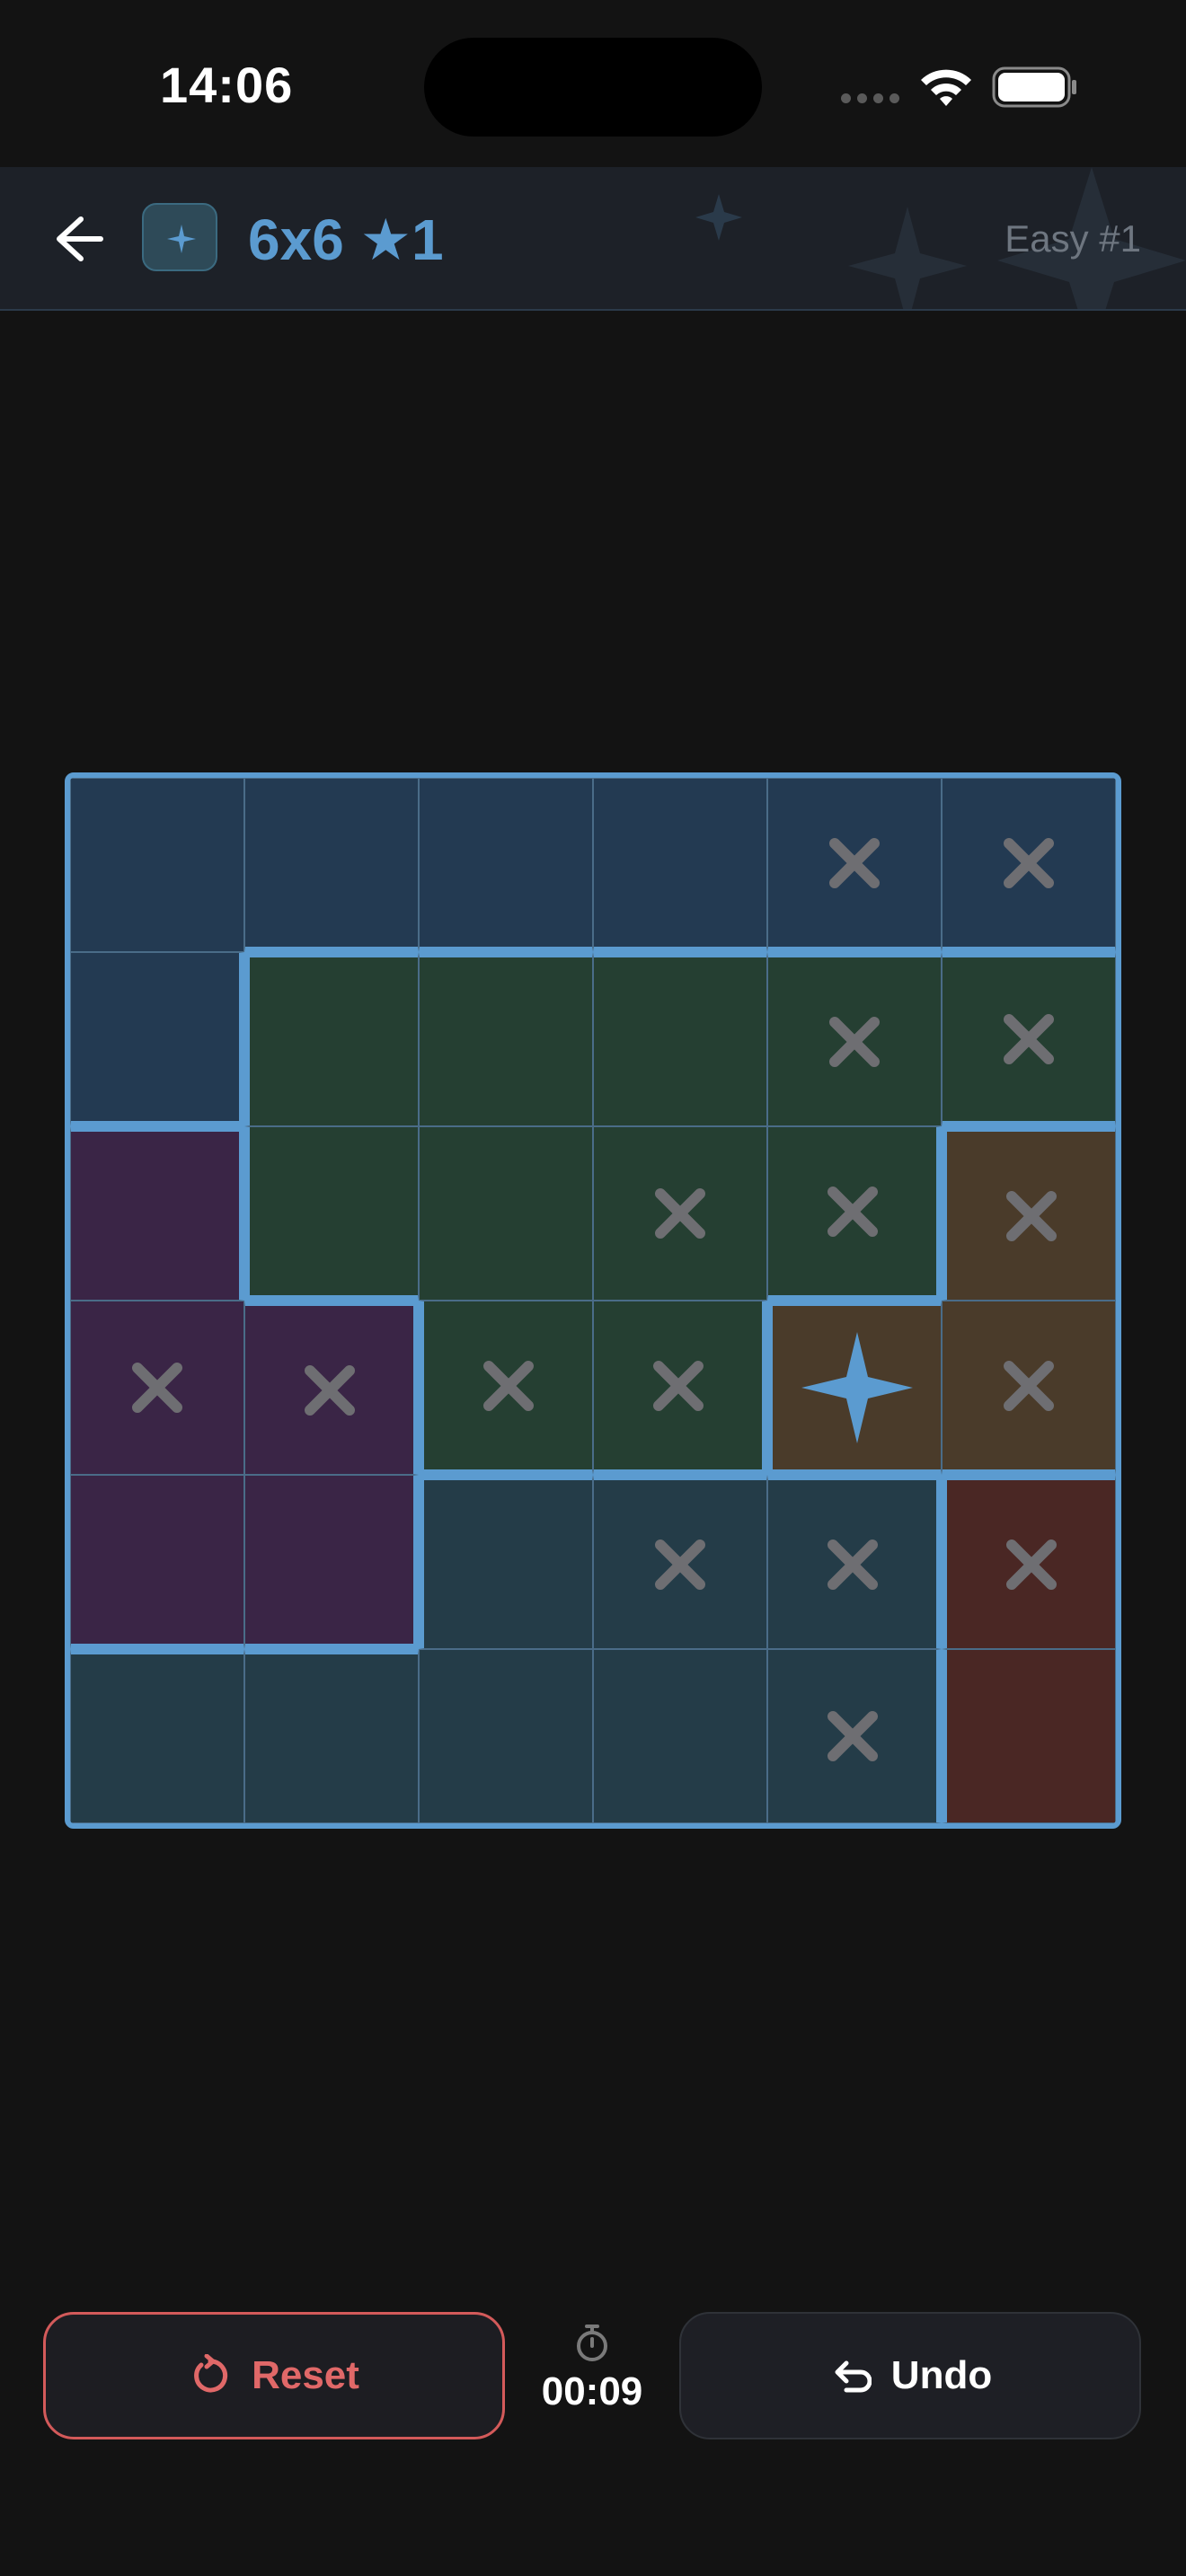 The image size is (1186, 2576). What do you see at coordinates (227, 85) in the screenshot?
I see `status-time: 14:06` at bounding box center [227, 85].